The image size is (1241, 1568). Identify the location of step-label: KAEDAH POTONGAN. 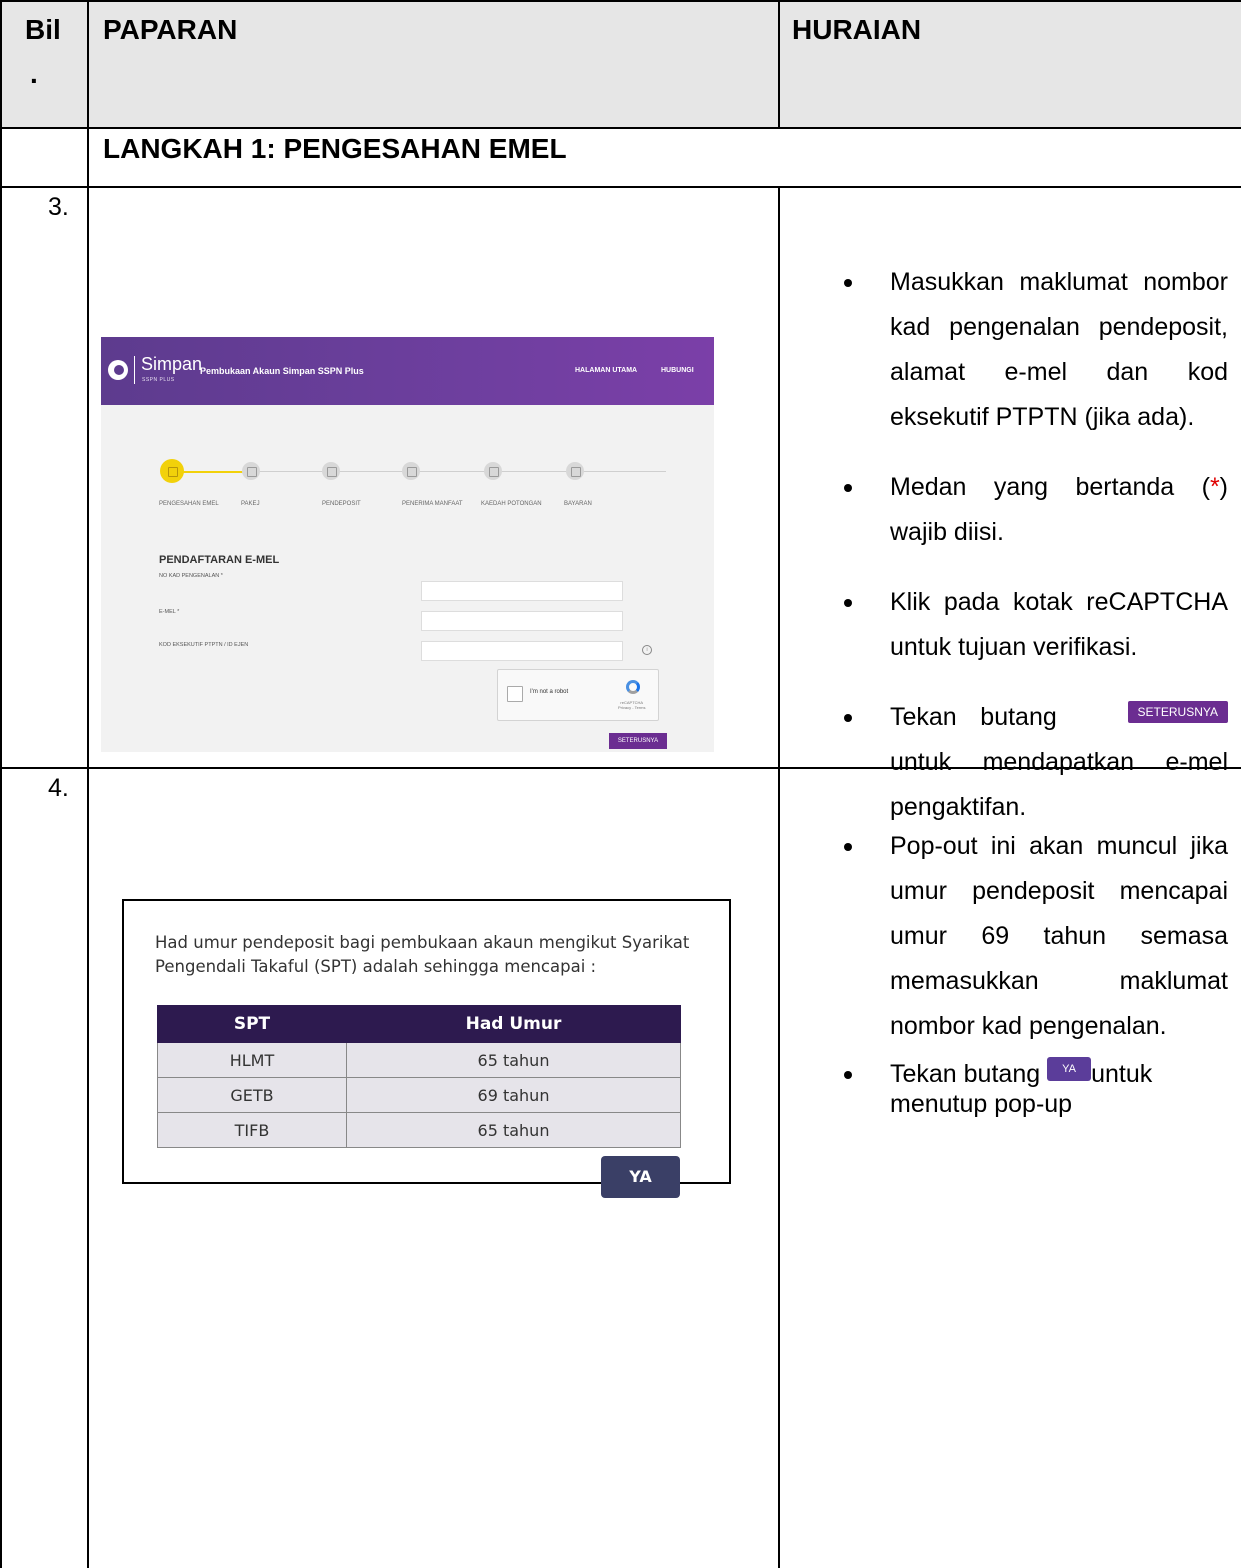
(511, 504).